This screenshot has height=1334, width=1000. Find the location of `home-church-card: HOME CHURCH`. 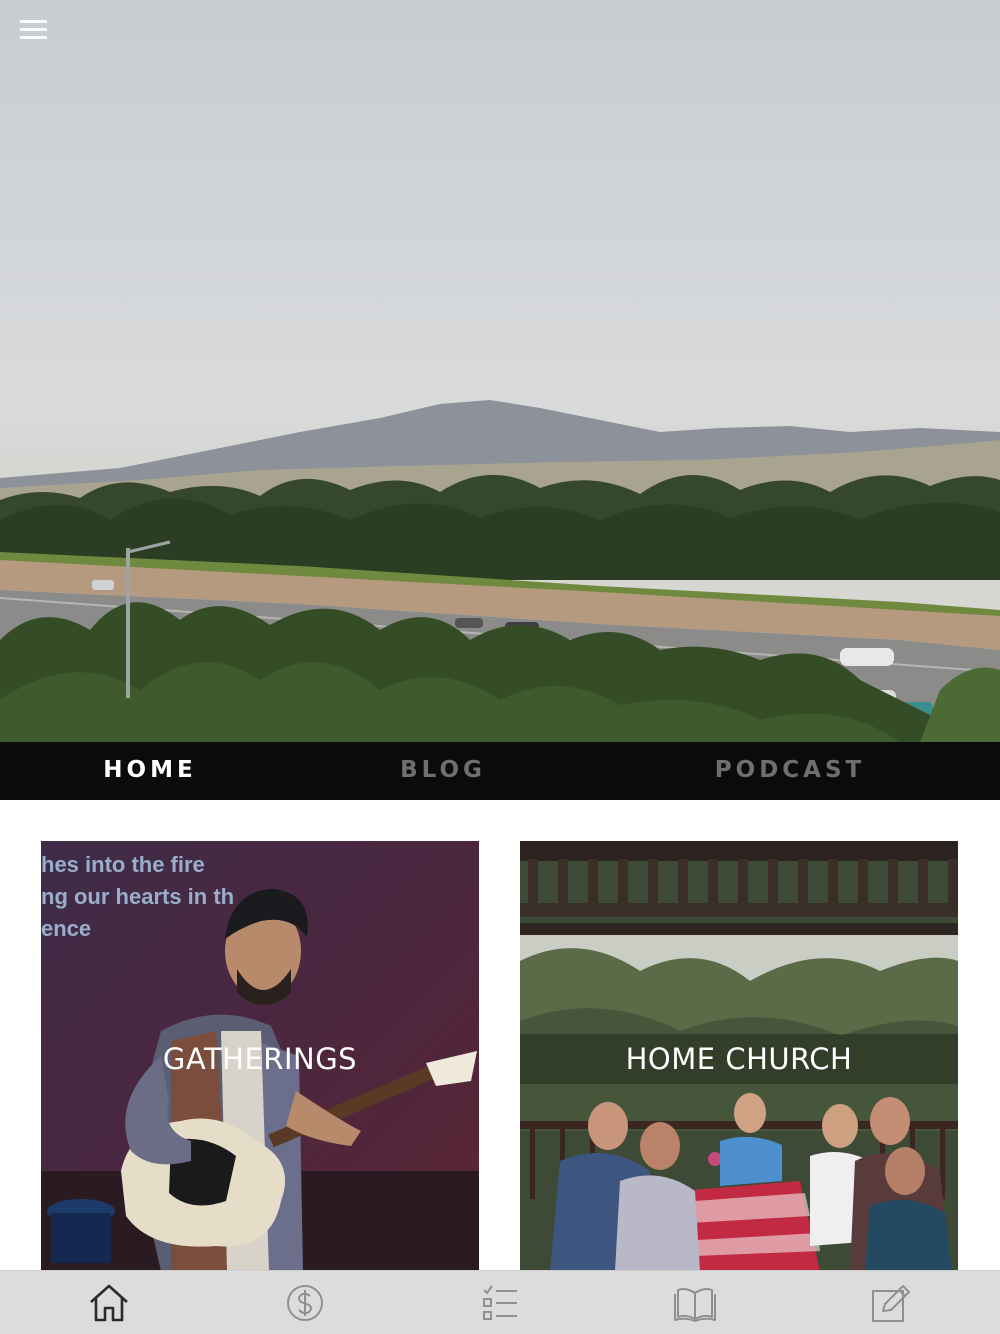

home-church-card: HOME CHURCH is located at coordinates (739, 1056).